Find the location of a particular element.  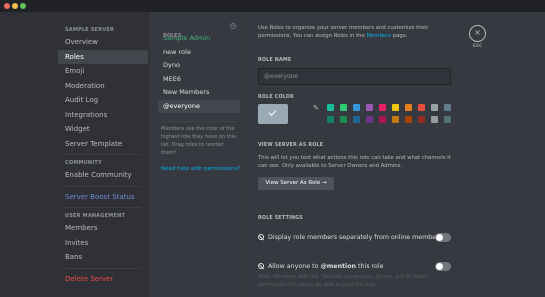

sidebar-item-enable-community: Enable Community is located at coordinates (103, 175).